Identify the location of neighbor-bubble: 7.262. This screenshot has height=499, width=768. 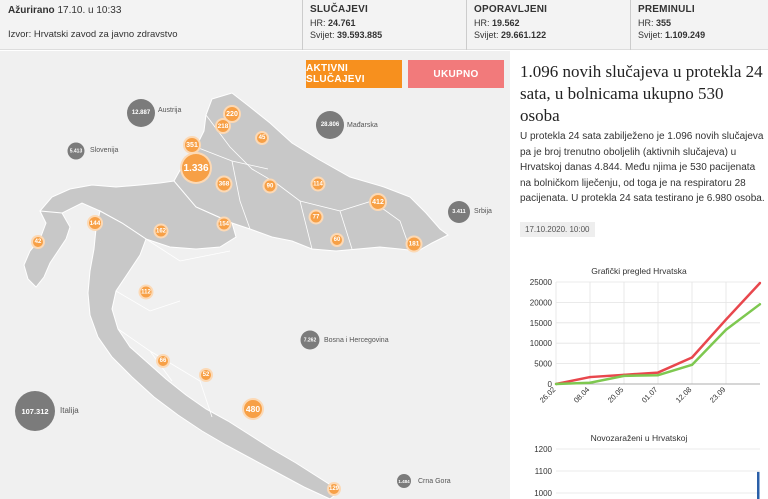
(310, 340).